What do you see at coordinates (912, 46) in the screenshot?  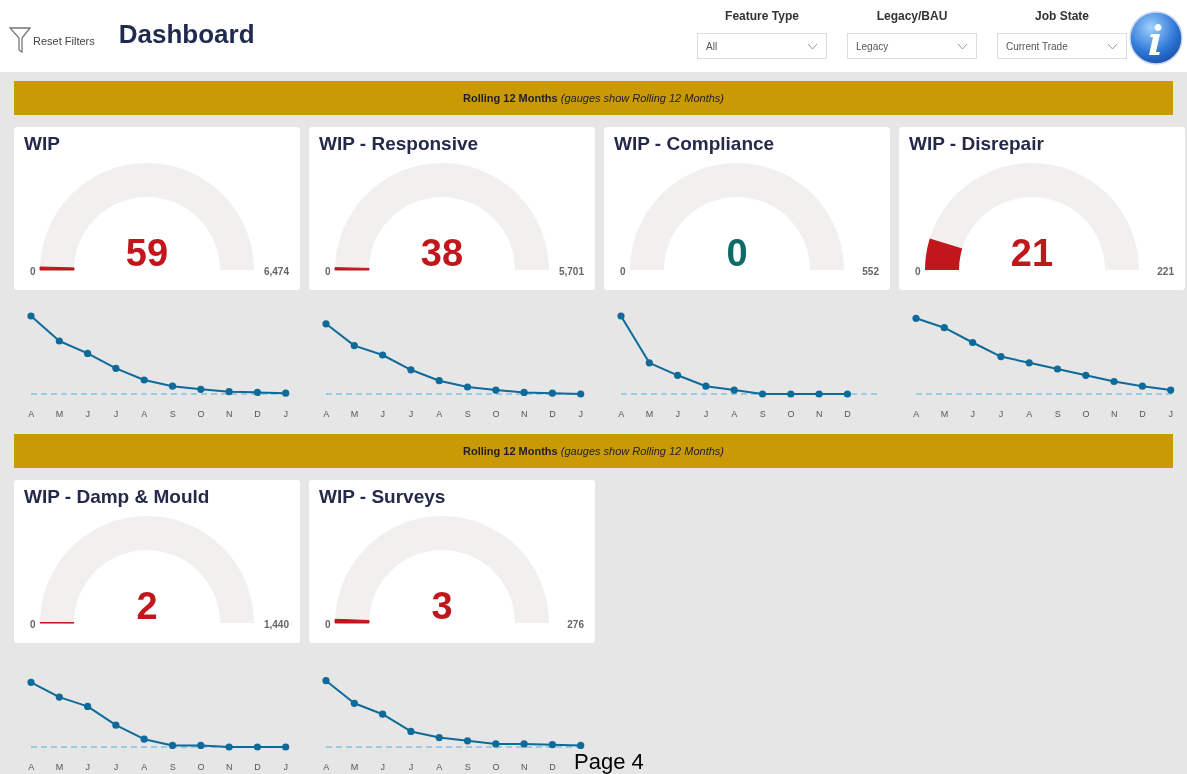 I see `slicer-dropdown: Legacy` at bounding box center [912, 46].